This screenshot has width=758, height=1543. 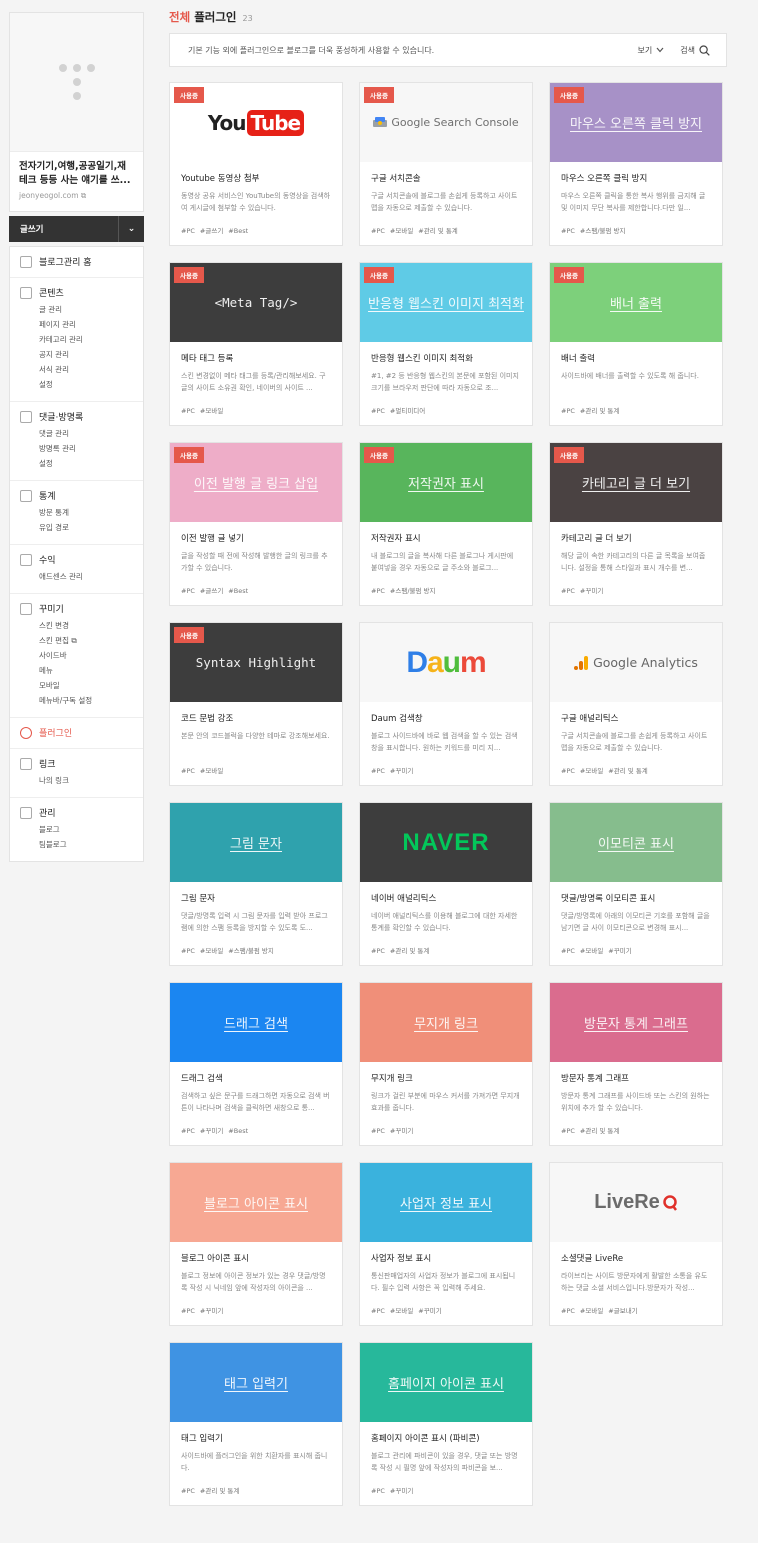 I want to click on blog-profile-image, so click(x=76, y=82).